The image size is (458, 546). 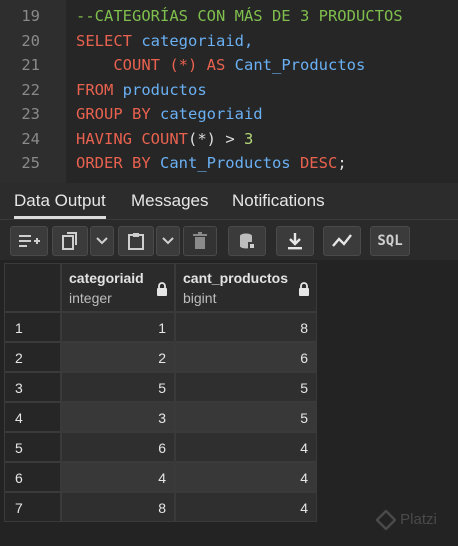 I want to click on code-text: GROUP BY categoriaid, so click(x=169, y=114).